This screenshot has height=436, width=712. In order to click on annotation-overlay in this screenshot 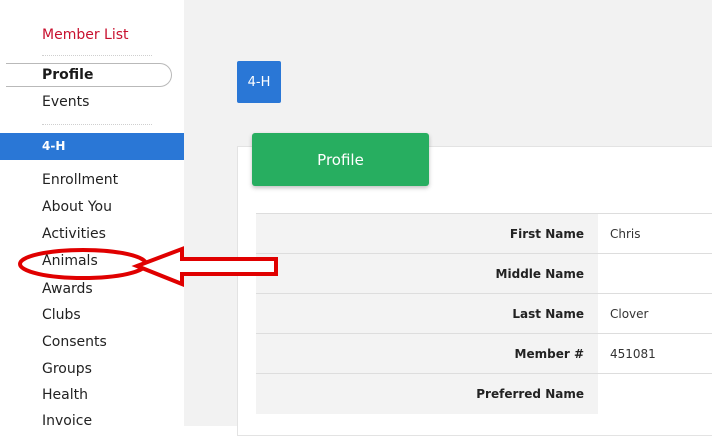, I will do `click(148, 266)`.